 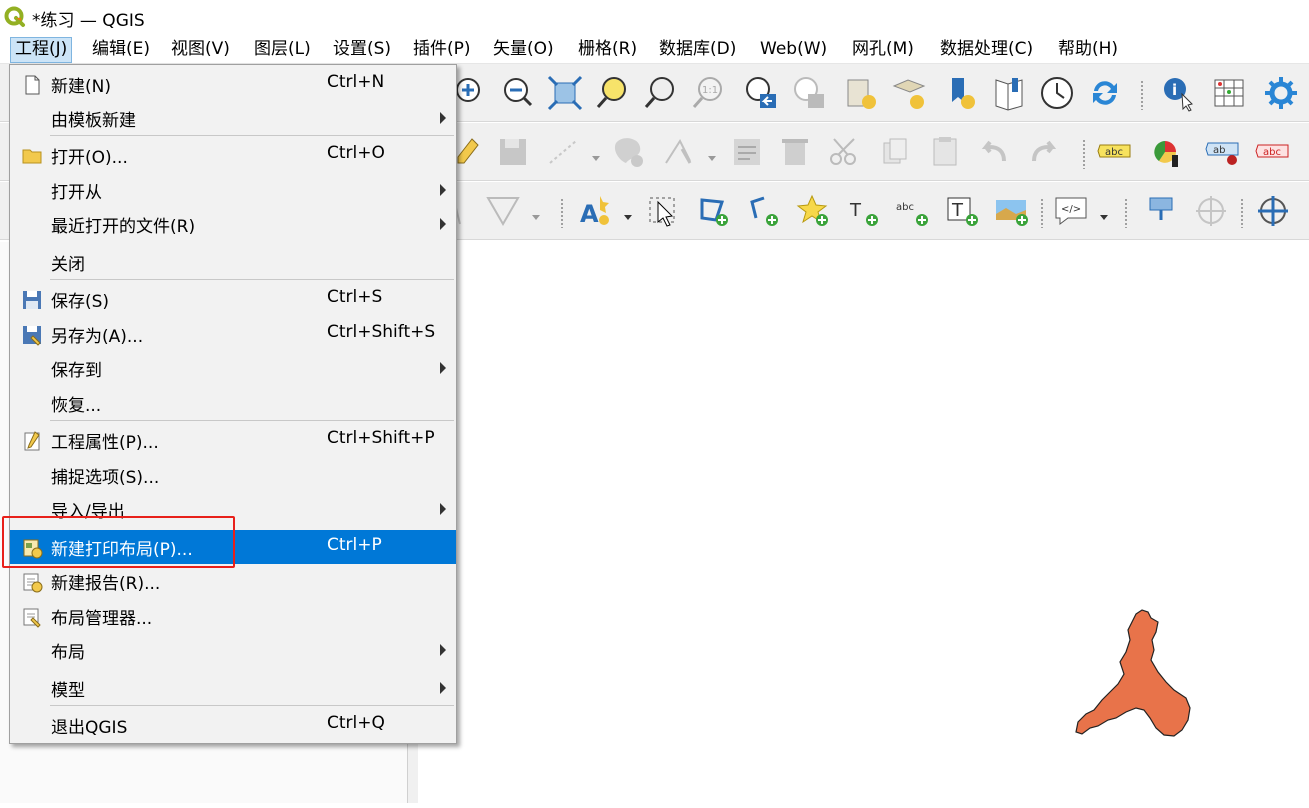 I want to click on new-report-icon, so click(x=33, y=583).